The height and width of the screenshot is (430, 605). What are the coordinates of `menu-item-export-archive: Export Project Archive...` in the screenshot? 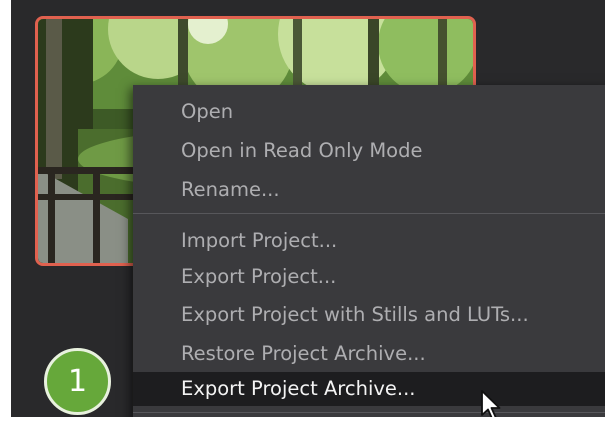 It's located at (369, 389).